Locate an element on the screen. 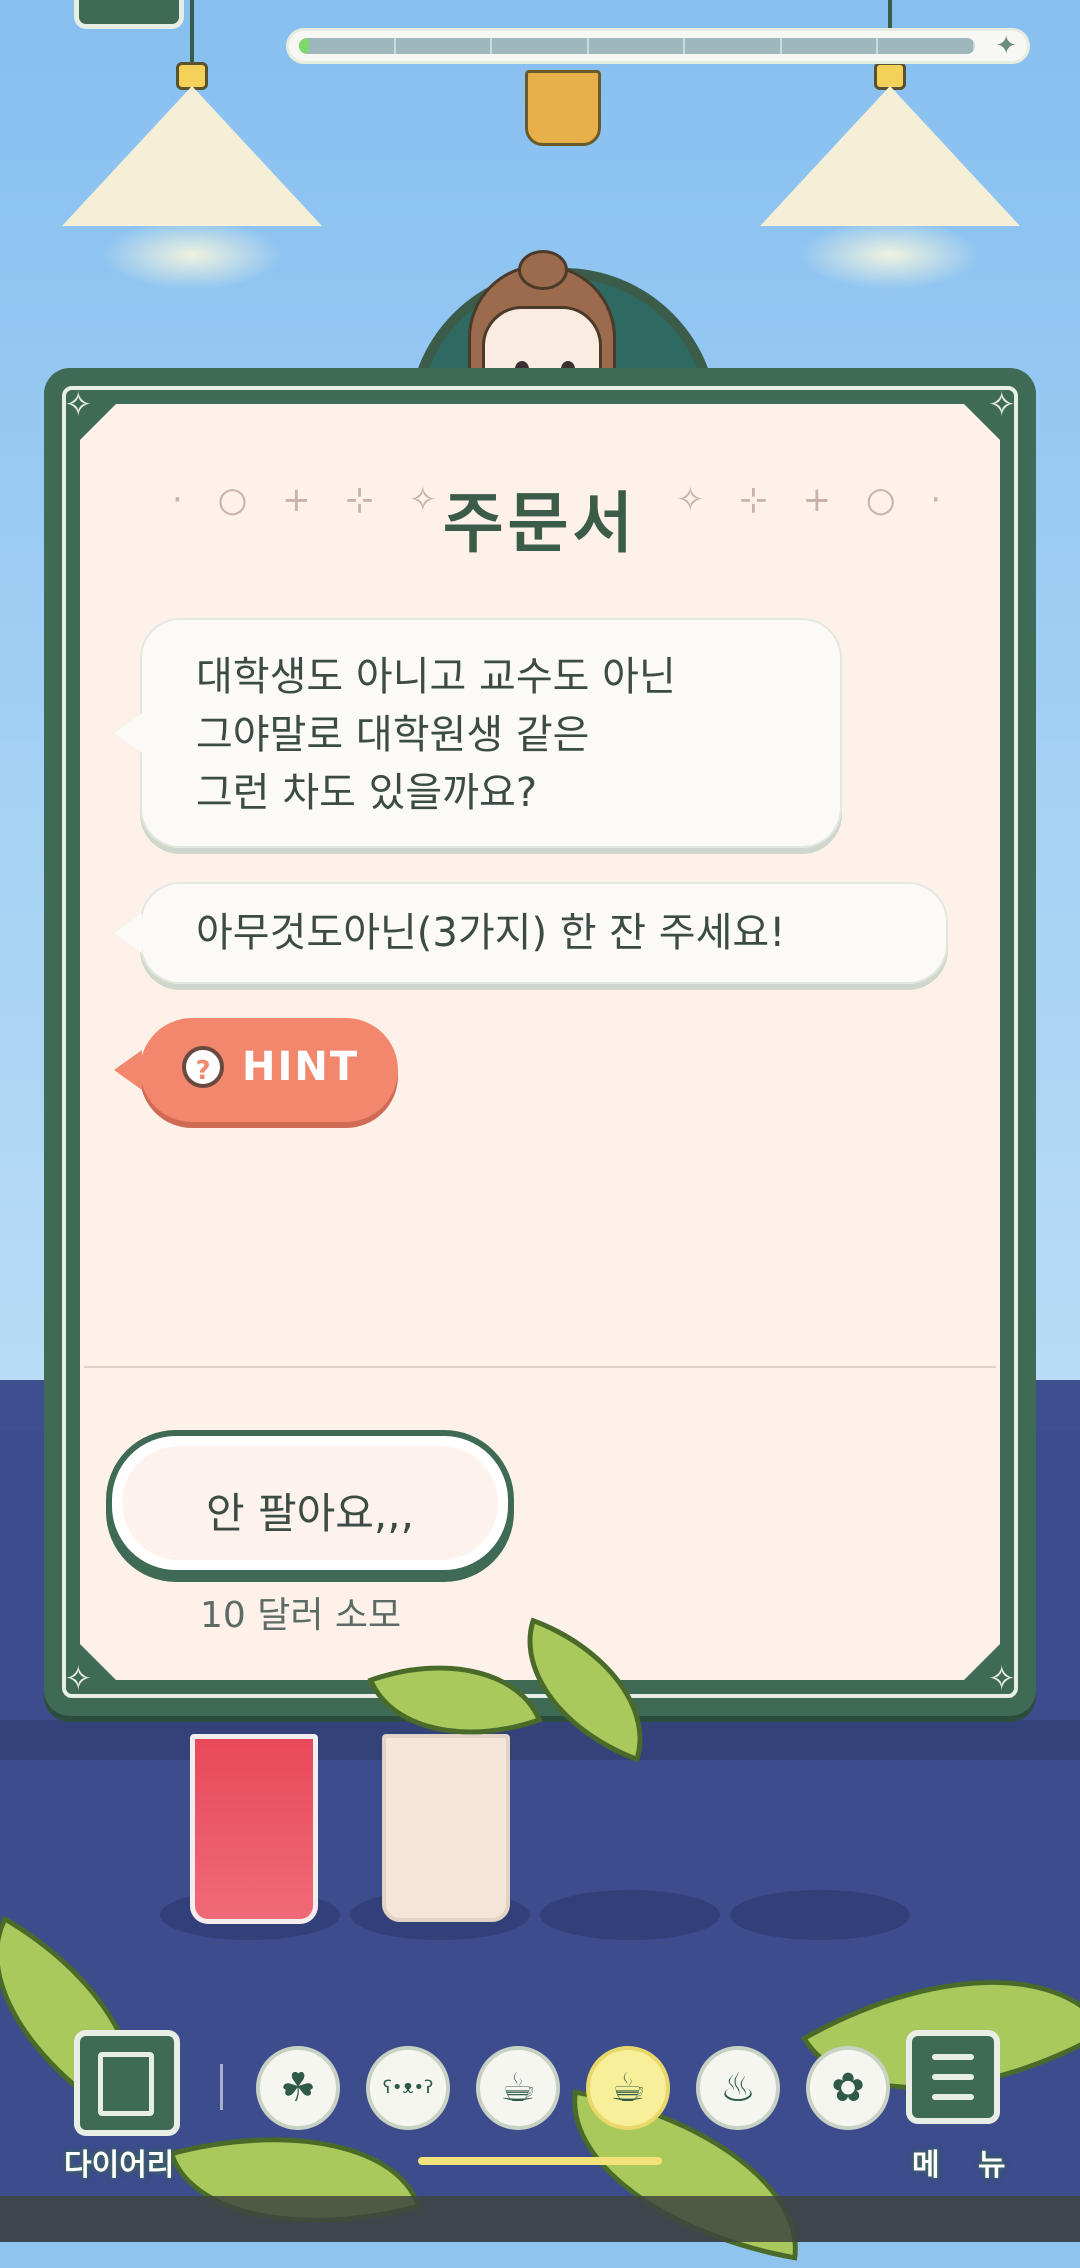  red-tea-drink is located at coordinates (254, 1829).